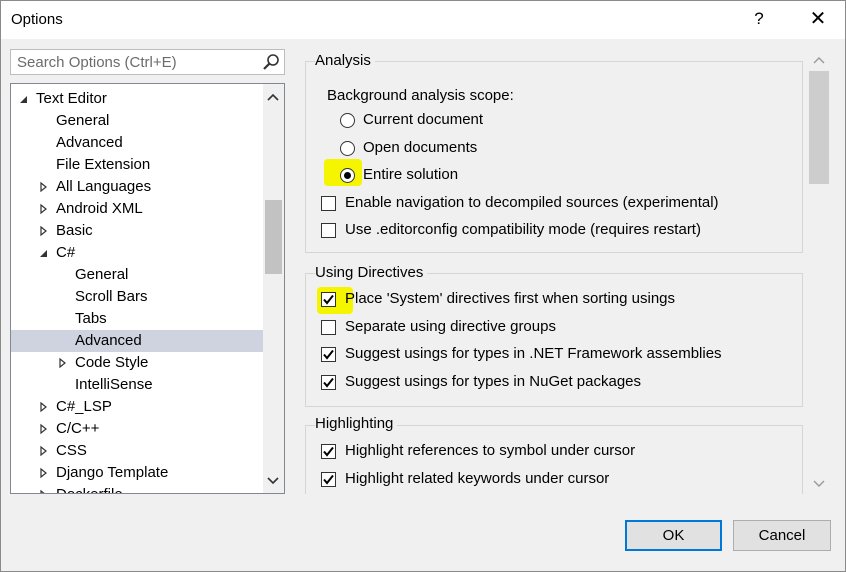 The width and height of the screenshot is (846, 572). Describe the element at coordinates (74, 230) in the screenshot. I see `tree-item-label: Basic` at that location.